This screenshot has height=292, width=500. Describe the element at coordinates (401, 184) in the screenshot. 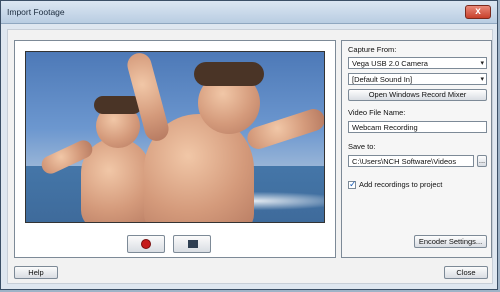

I see `add-recordings-label: Add recordings to project` at that location.